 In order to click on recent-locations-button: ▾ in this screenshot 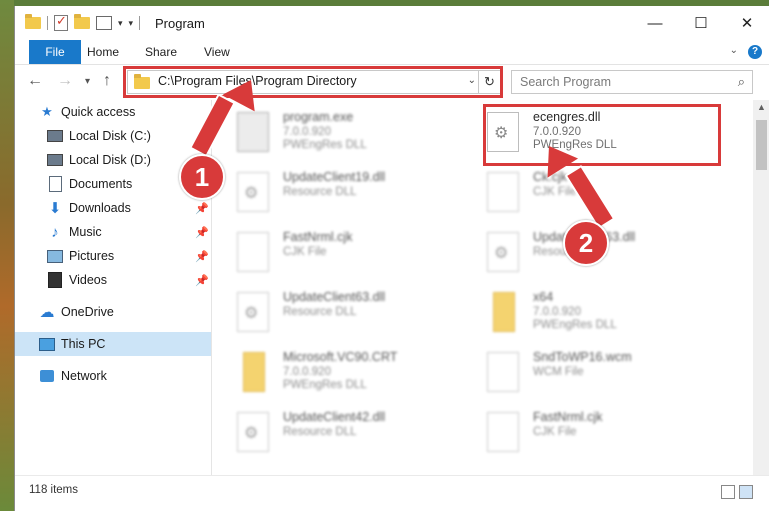, I will do `click(87, 81)`.